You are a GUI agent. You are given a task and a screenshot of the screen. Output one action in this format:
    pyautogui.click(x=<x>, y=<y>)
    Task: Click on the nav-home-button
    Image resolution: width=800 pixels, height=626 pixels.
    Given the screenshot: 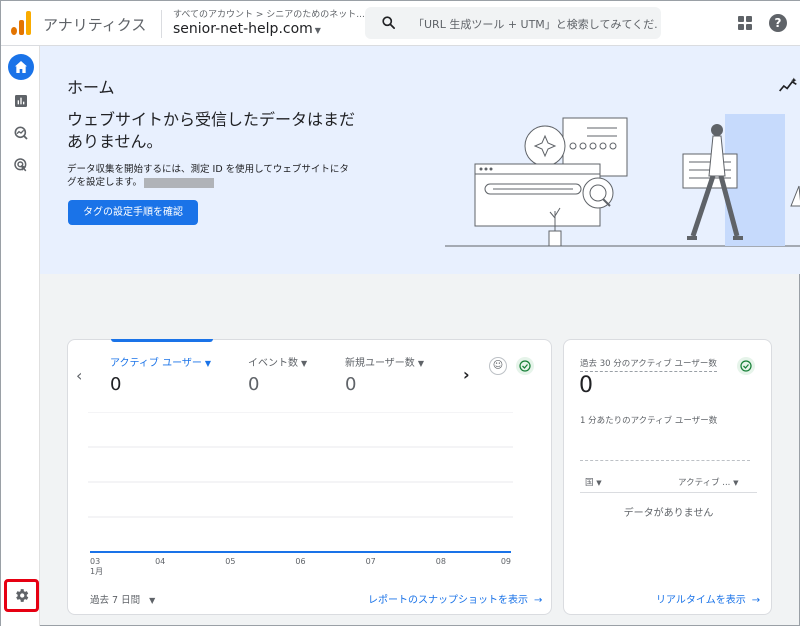 What is the action you would take?
    pyautogui.click(x=21, y=67)
    